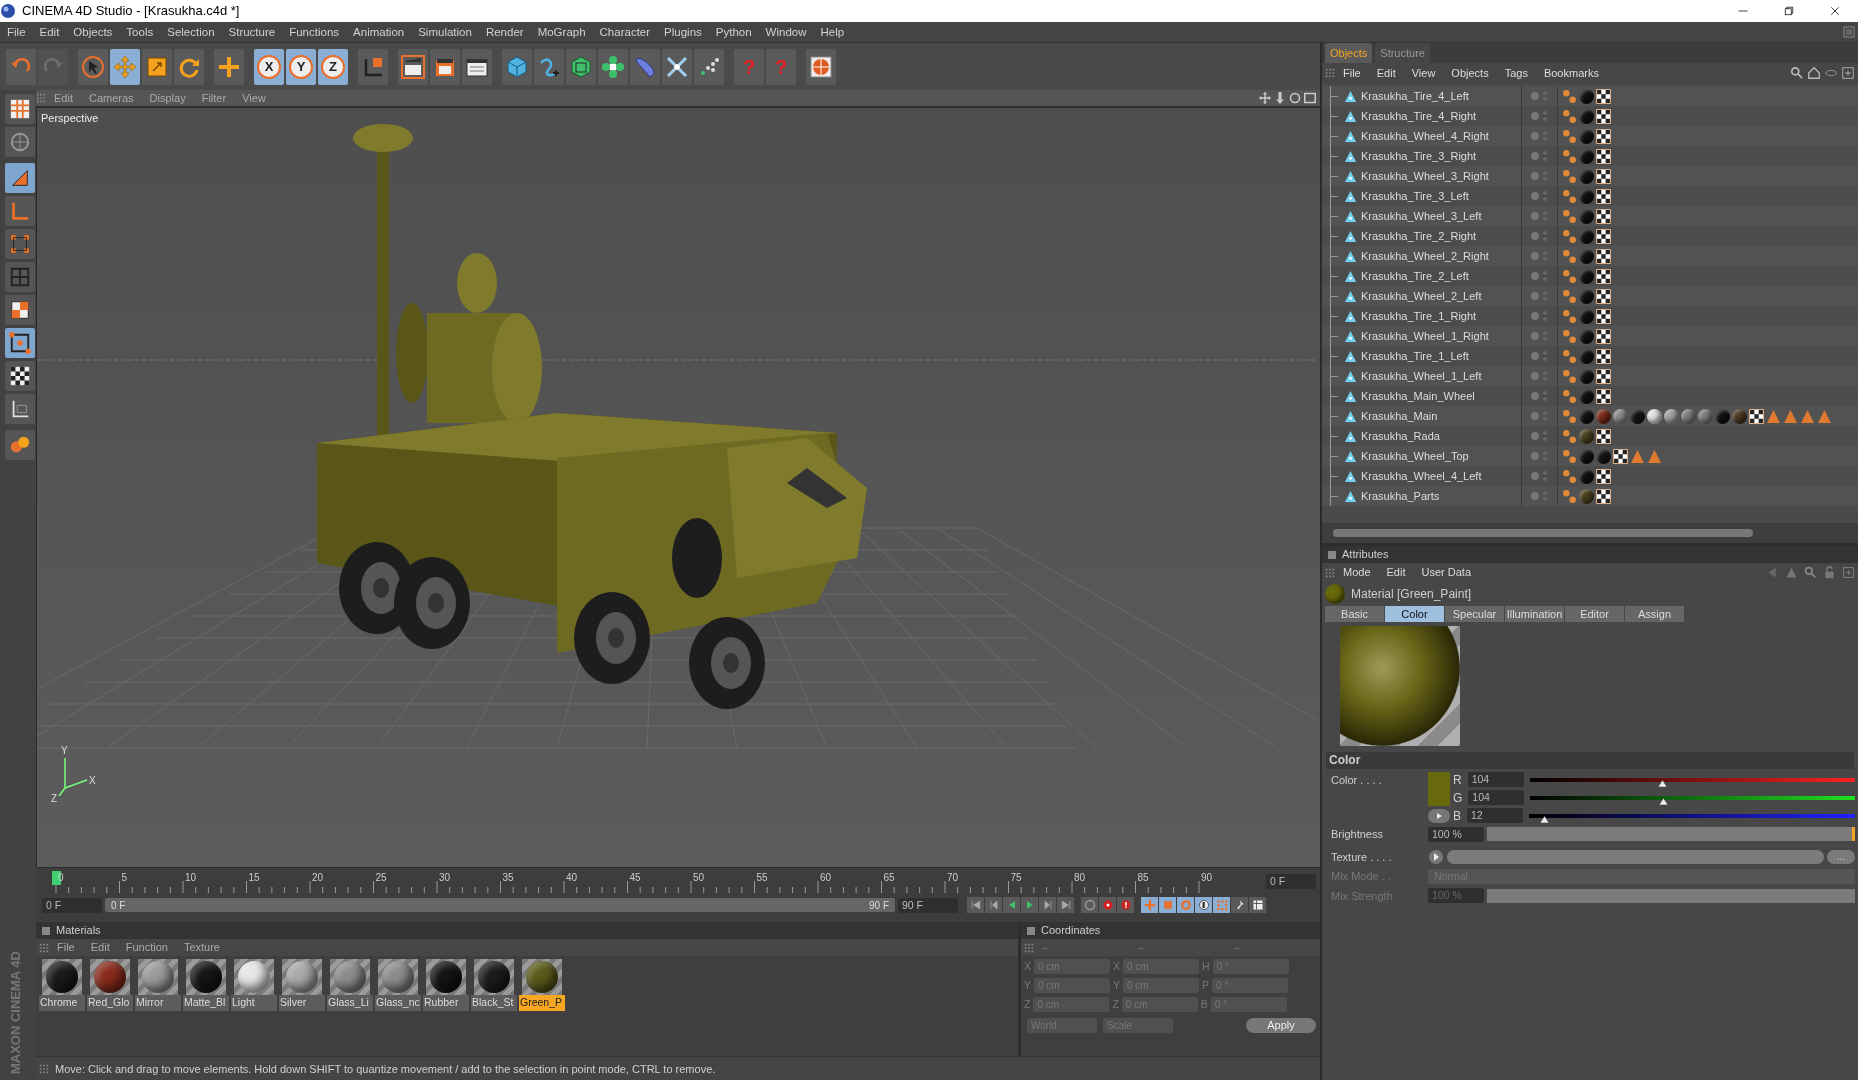 The height and width of the screenshot is (1080, 1858). What do you see at coordinates (733, 32) in the screenshot?
I see `menu-item: Python` at bounding box center [733, 32].